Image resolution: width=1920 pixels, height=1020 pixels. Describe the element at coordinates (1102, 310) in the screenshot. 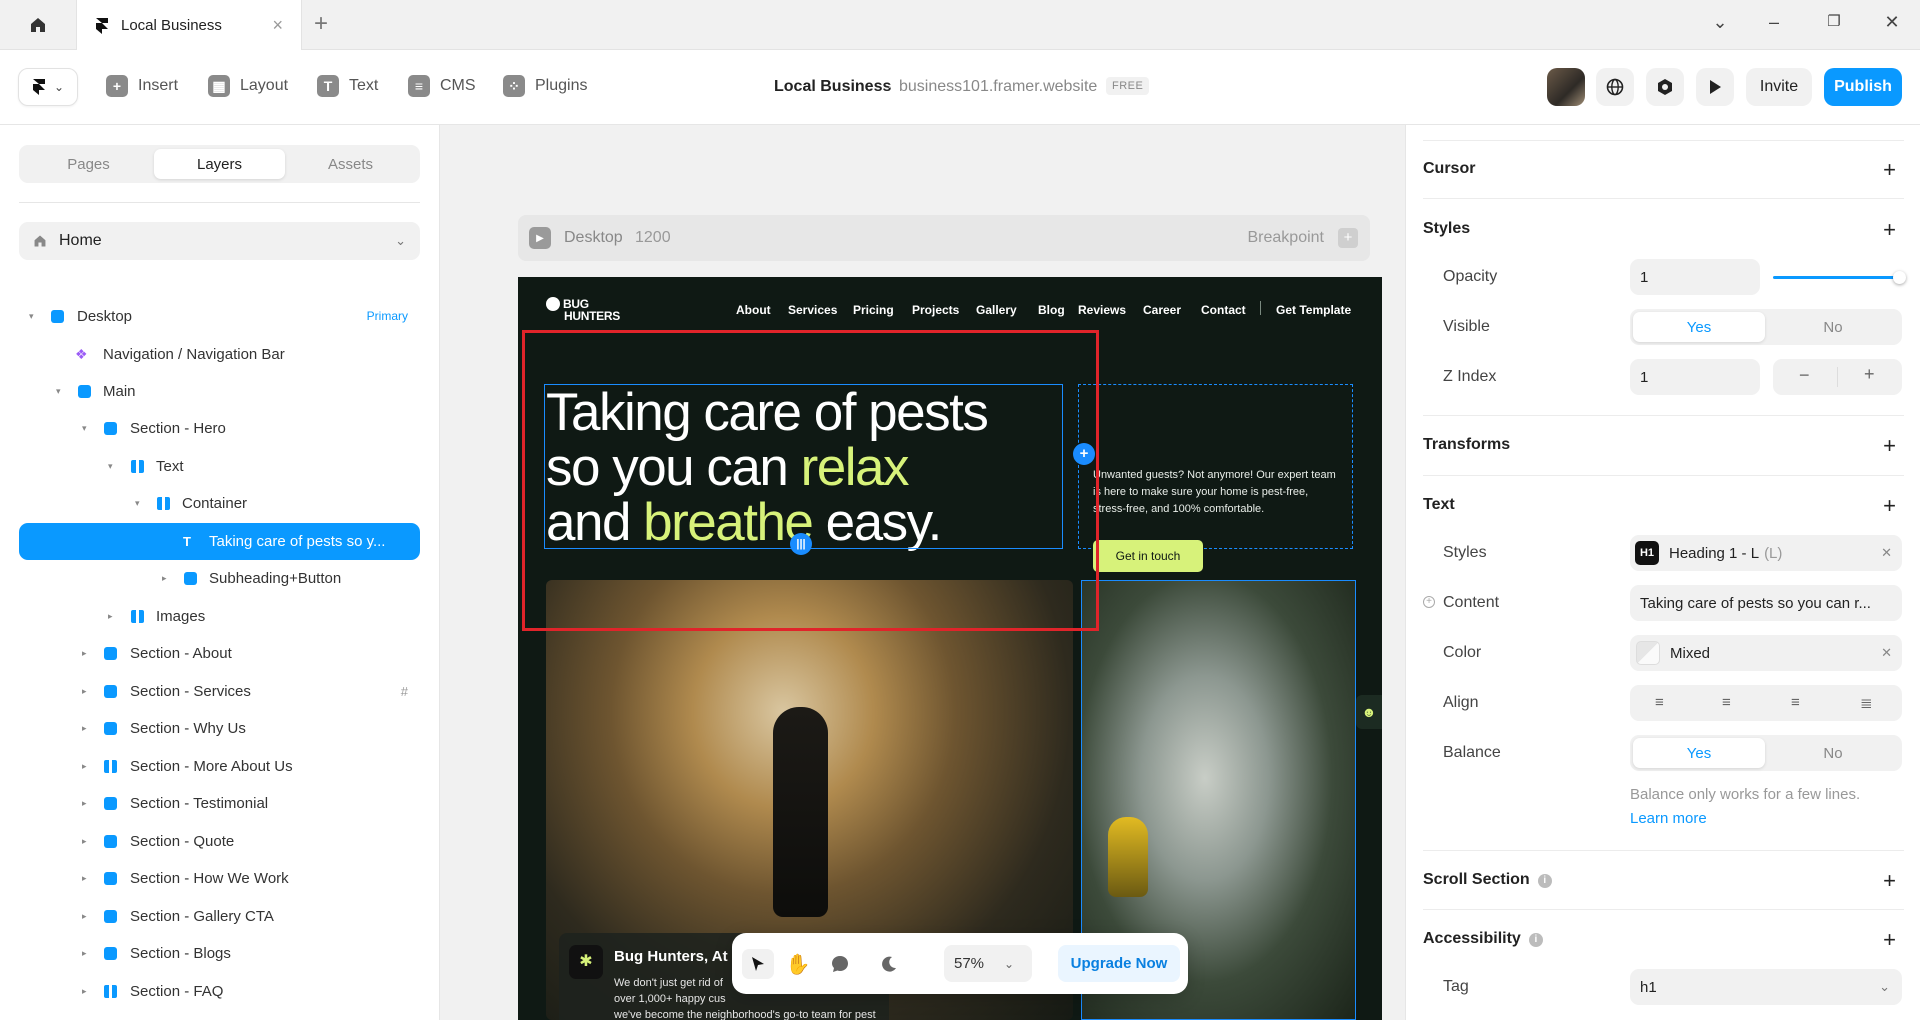

I see `site-nav-reviews: Reviews` at that location.